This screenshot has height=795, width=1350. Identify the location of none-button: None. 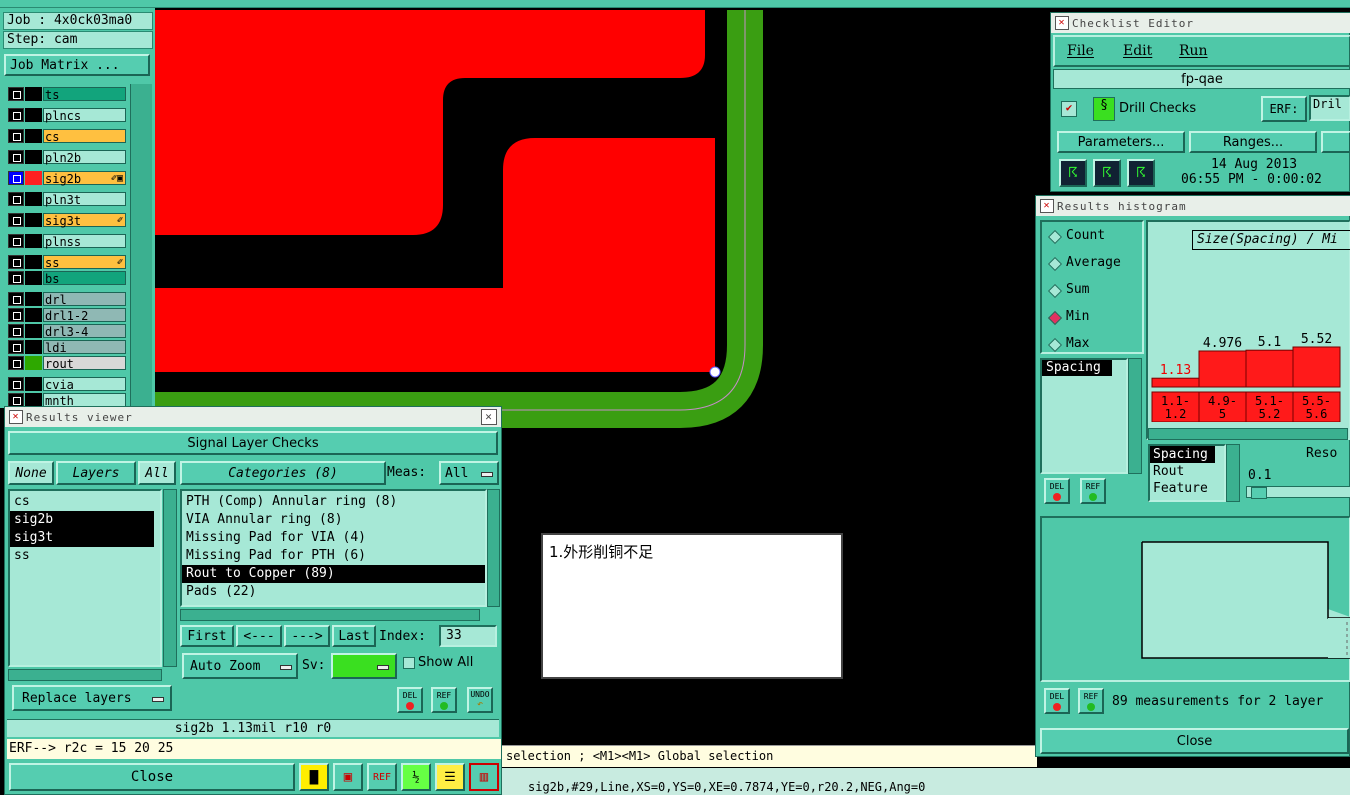
(31, 473).